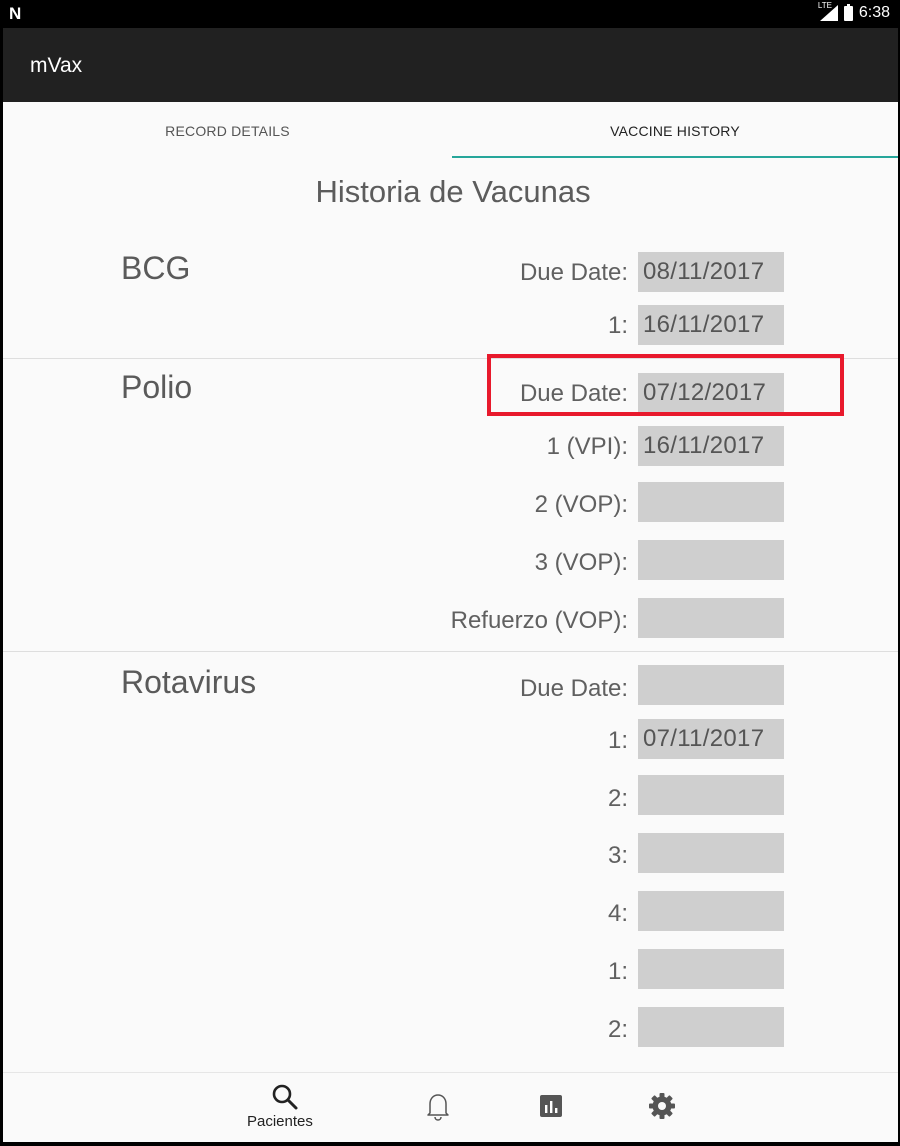  What do you see at coordinates (189, 682) in the screenshot?
I see `vaccine-name-rotavirus: Rotavirus` at bounding box center [189, 682].